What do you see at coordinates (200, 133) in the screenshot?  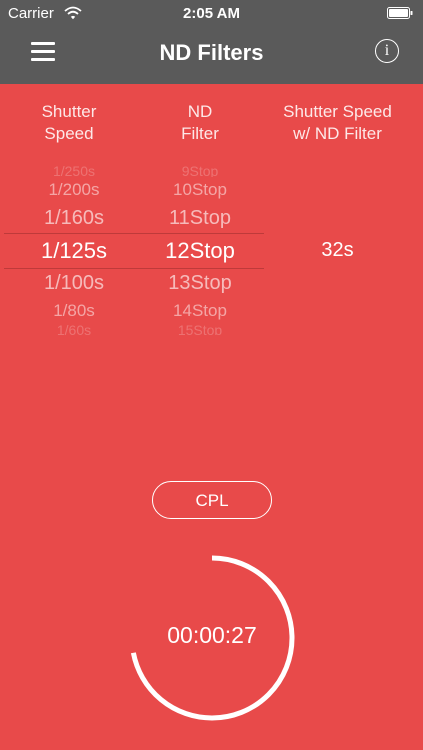 I see `nd-filter-header-line2: Filter` at bounding box center [200, 133].